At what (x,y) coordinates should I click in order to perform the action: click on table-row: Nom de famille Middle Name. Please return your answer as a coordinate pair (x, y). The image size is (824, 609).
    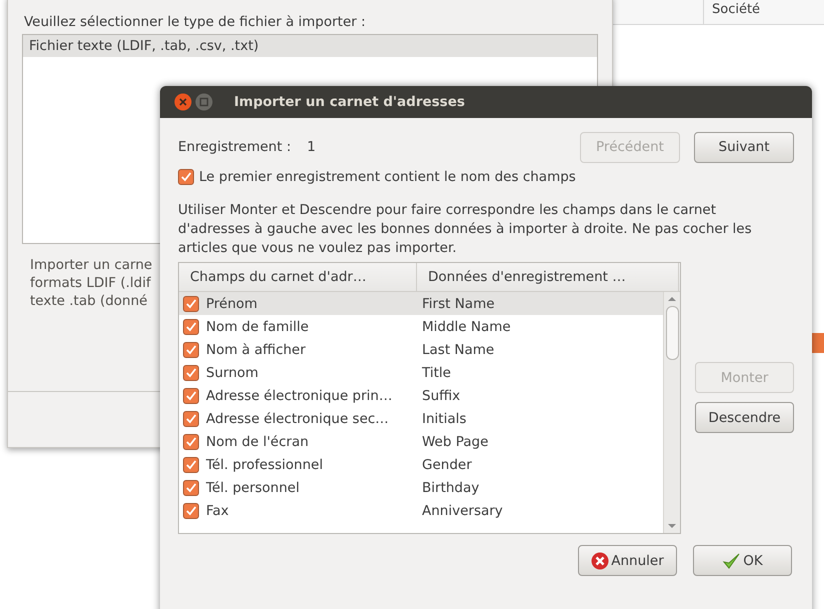
    Looking at the image, I should click on (421, 326).